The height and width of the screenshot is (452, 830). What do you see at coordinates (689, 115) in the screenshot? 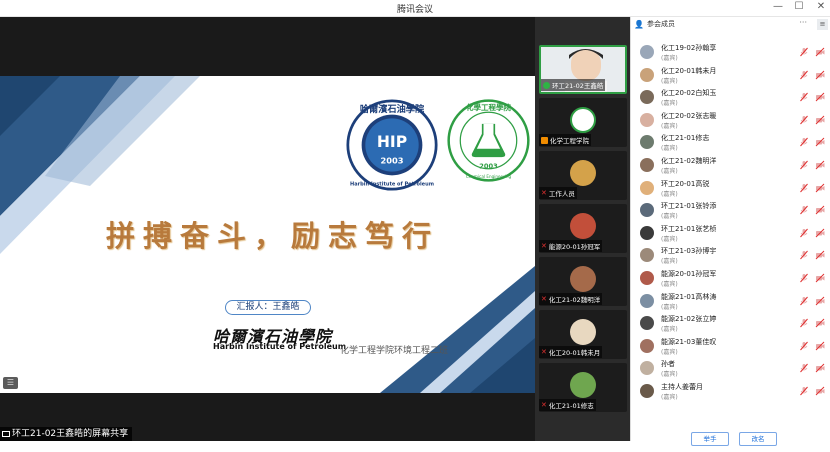
I see `participant-name: 化工20-02张志暖` at bounding box center [689, 115].